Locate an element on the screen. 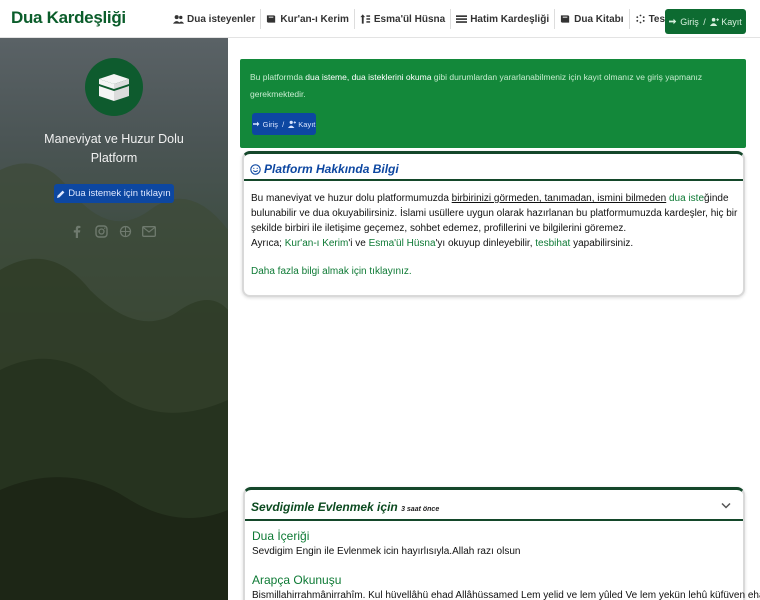 This screenshot has height=600, width=760. nav-item-dua-kitabi: Dua Kitabı is located at coordinates (591, 19).